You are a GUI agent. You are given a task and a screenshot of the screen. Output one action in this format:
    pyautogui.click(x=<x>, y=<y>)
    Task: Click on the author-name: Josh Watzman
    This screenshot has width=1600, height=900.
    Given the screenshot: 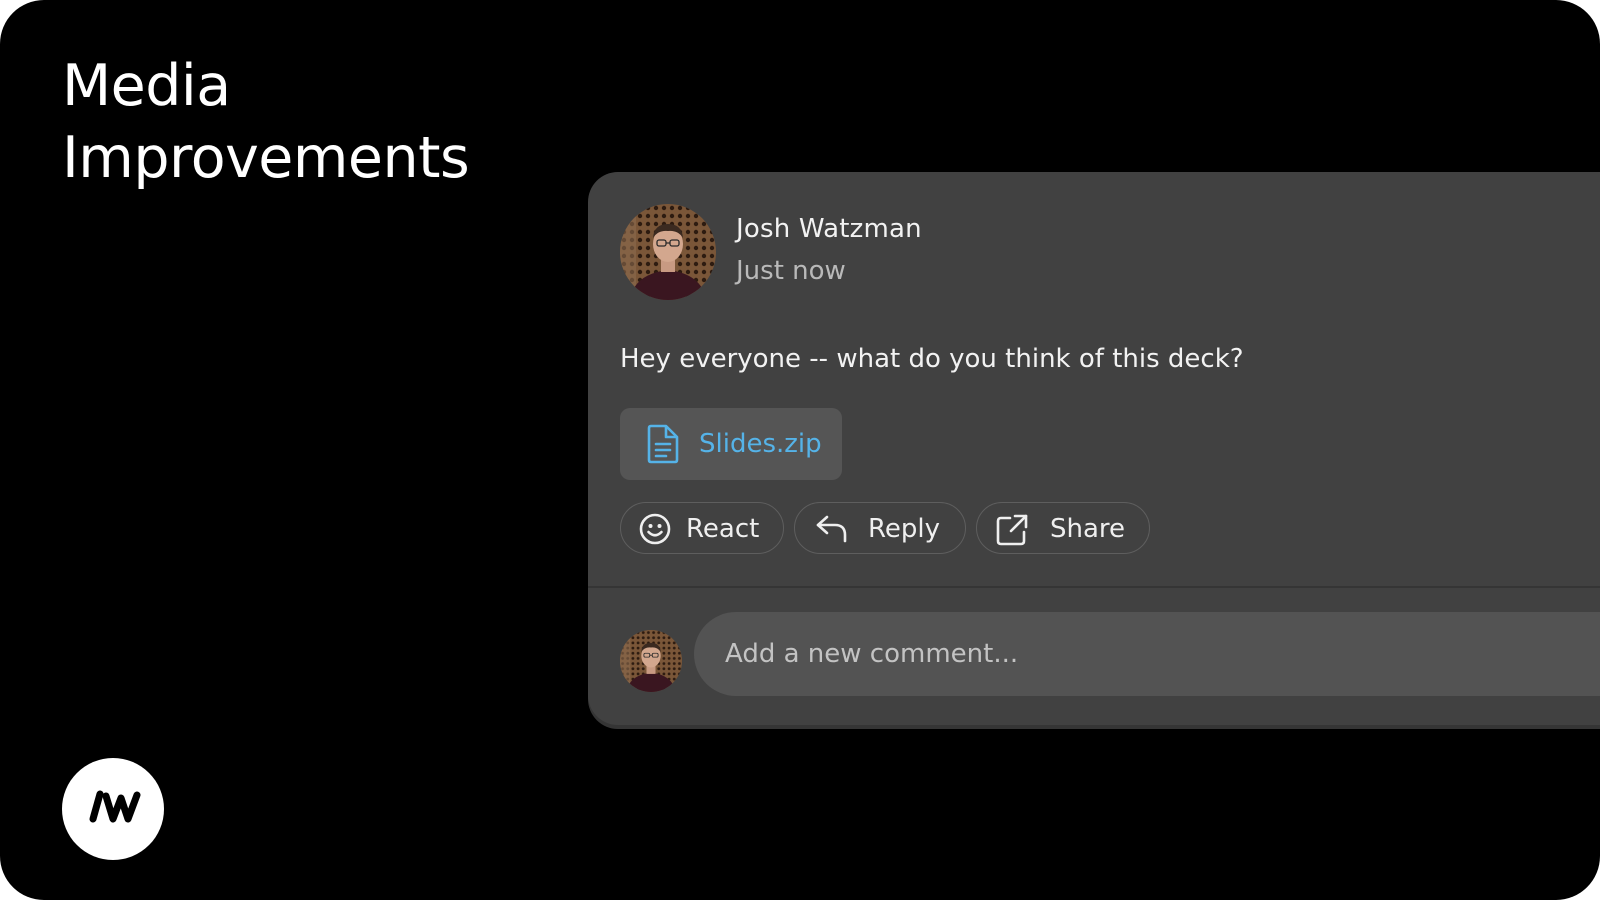 What is the action you would take?
    pyautogui.click(x=829, y=229)
    